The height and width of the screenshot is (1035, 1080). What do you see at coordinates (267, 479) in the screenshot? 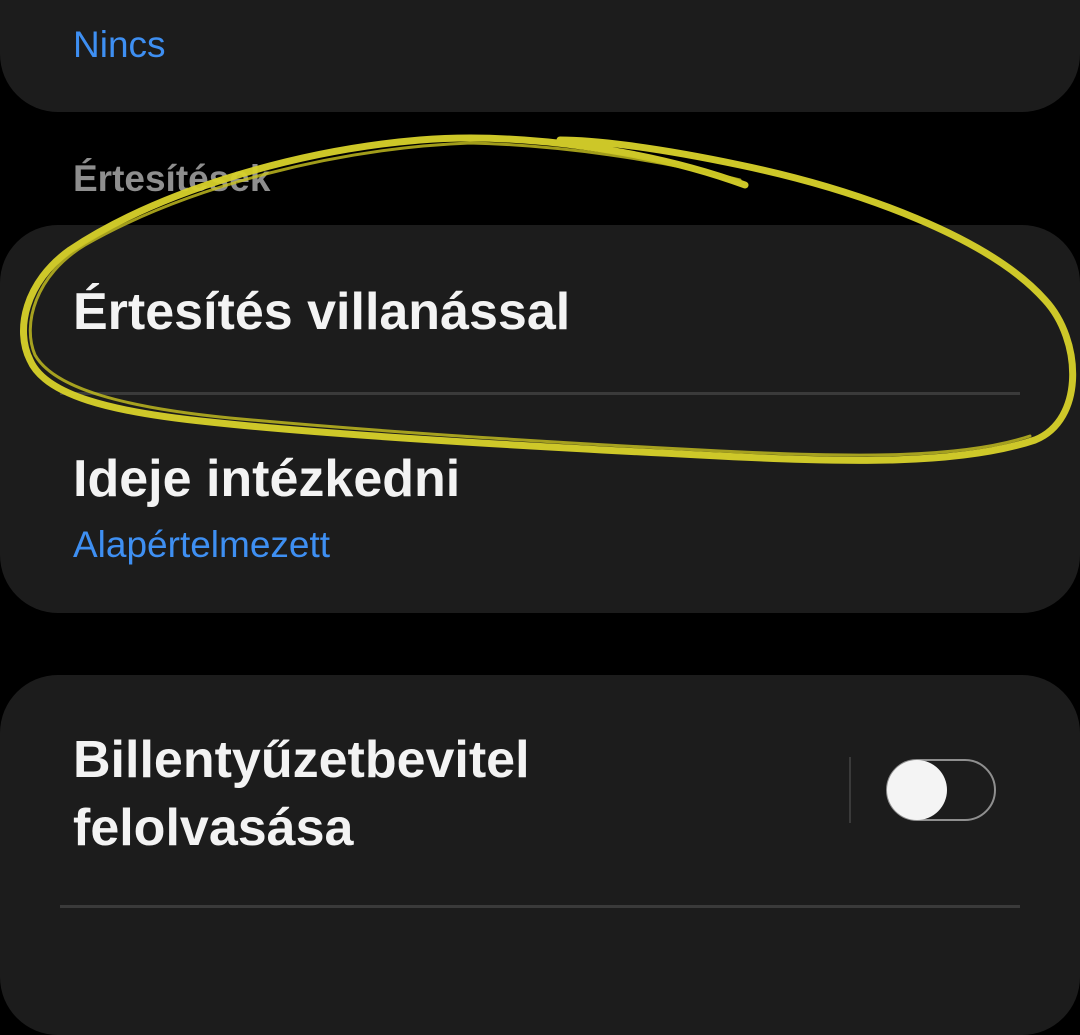
I see `time-to-take-action-title: Ideje intézkedni` at bounding box center [267, 479].